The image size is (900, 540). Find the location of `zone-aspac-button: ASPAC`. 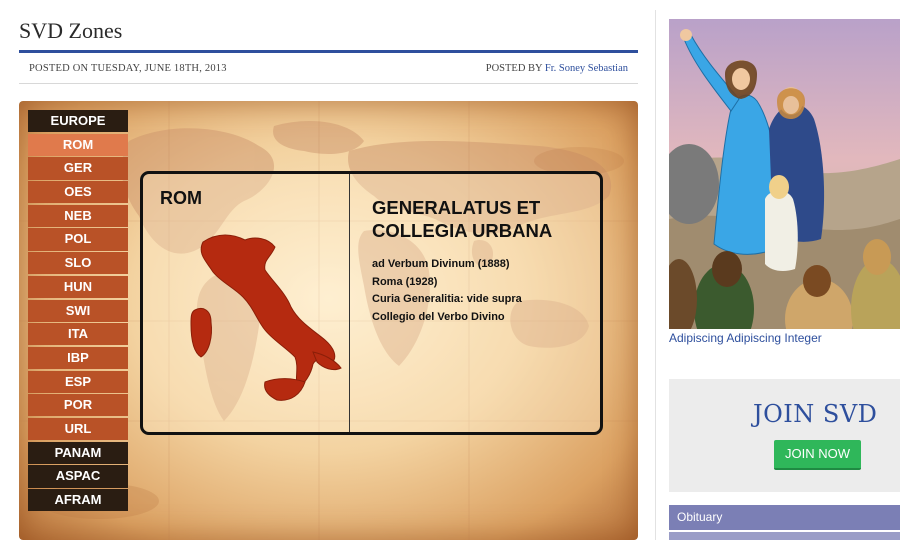

zone-aspac-button: ASPAC is located at coordinates (78, 476).